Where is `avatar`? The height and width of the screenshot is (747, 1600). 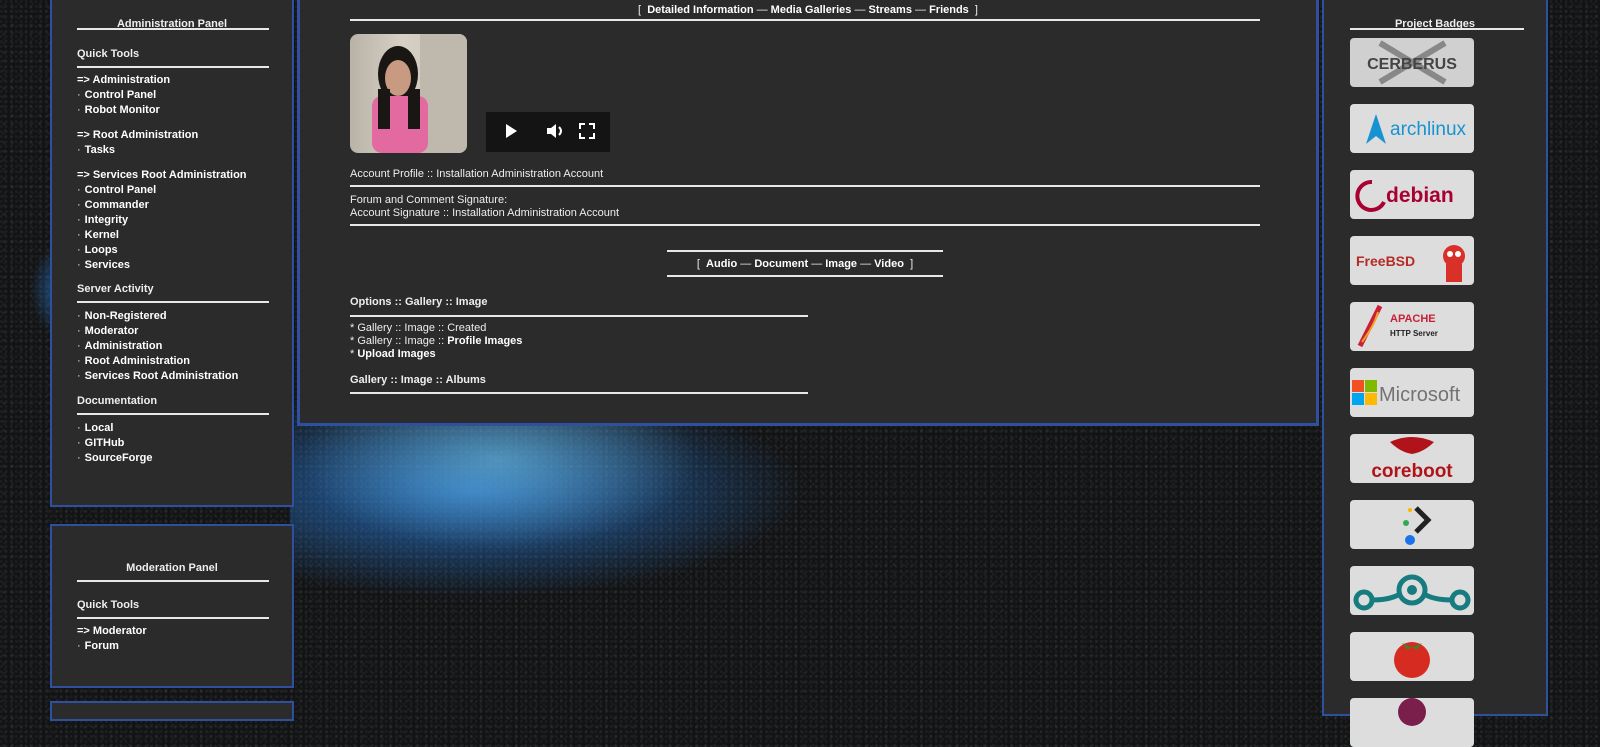
avatar is located at coordinates (408, 93).